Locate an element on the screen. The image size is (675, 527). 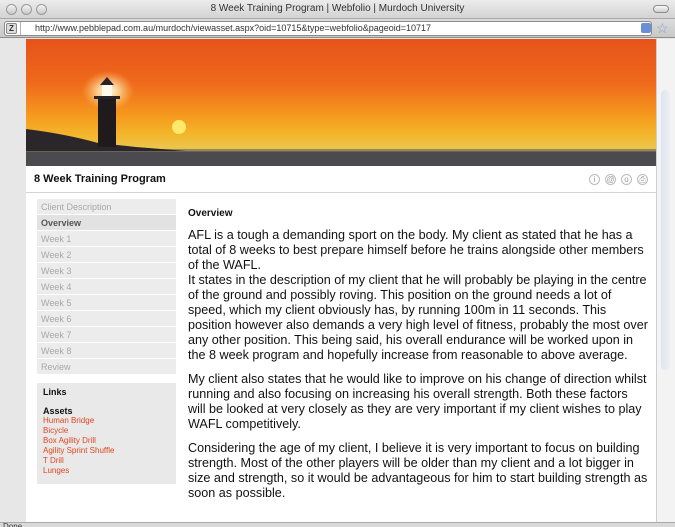
status-bar: Done is located at coordinates (337, 524).